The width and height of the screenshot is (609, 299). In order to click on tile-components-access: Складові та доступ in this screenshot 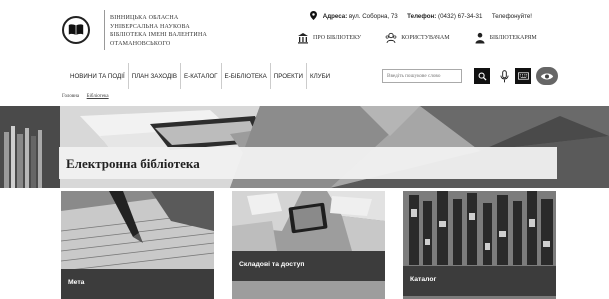, I will do `click(308, 245)`.